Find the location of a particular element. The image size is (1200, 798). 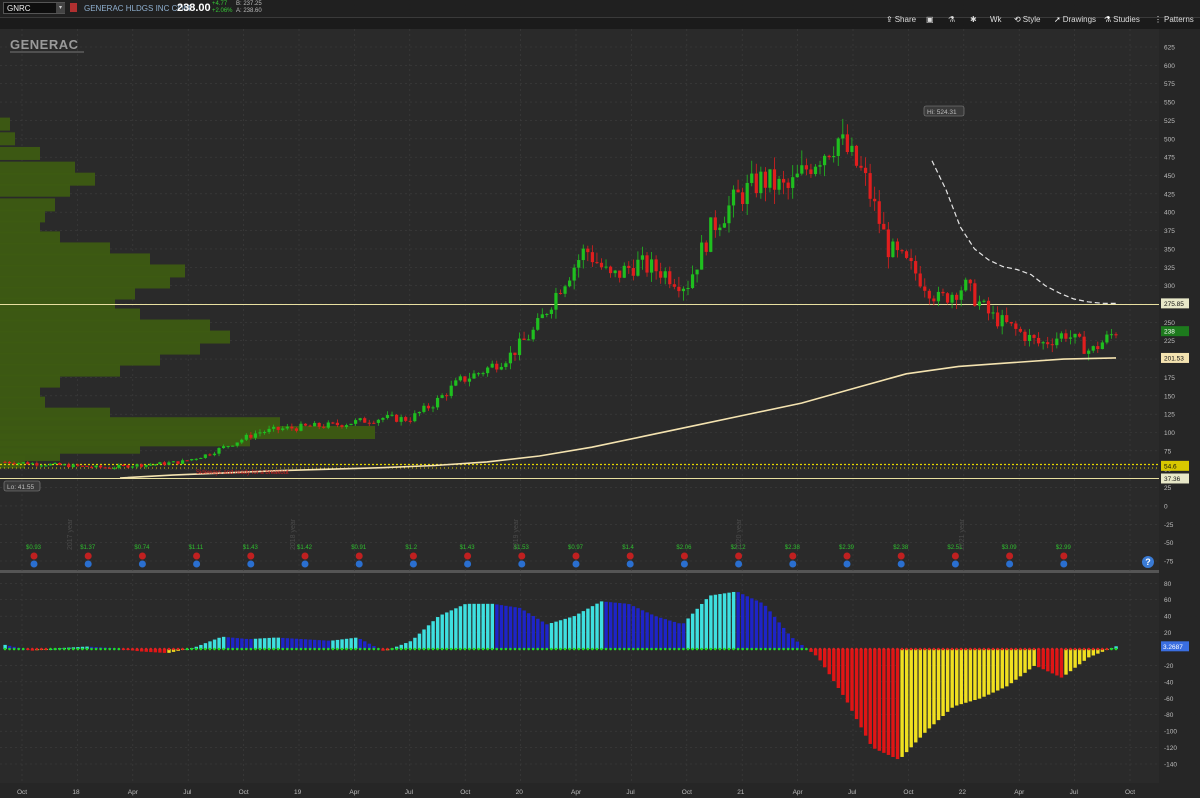

hi-label: Hi: 524.31 is located at coordinates (942, 112).